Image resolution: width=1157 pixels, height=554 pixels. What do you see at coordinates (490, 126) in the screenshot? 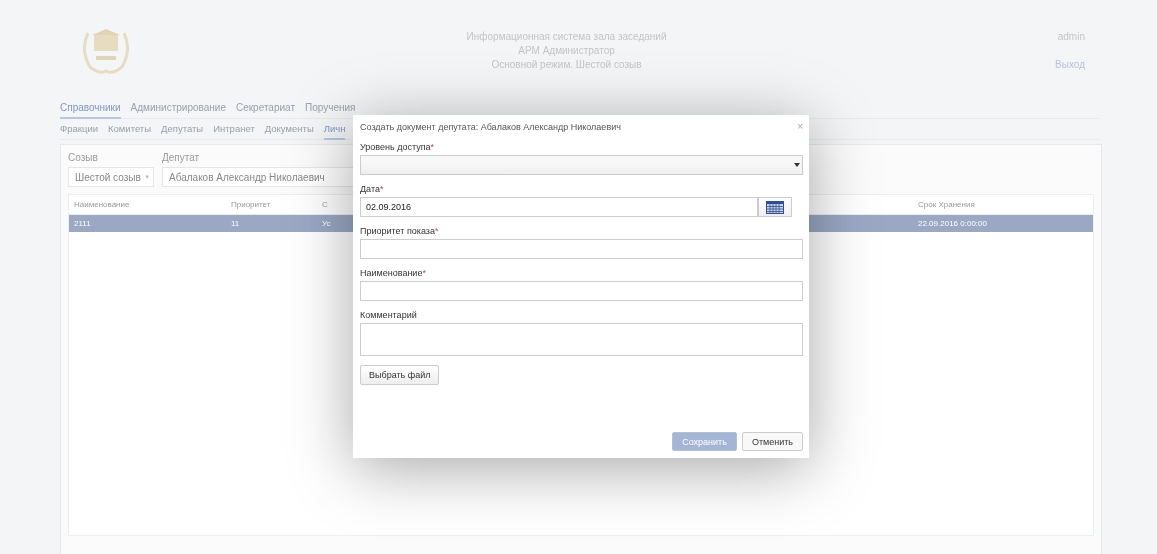
I see `dialog-title: Создать документ депутата: Абалаков Александр Николаевич` at bounding box center [490, 126].